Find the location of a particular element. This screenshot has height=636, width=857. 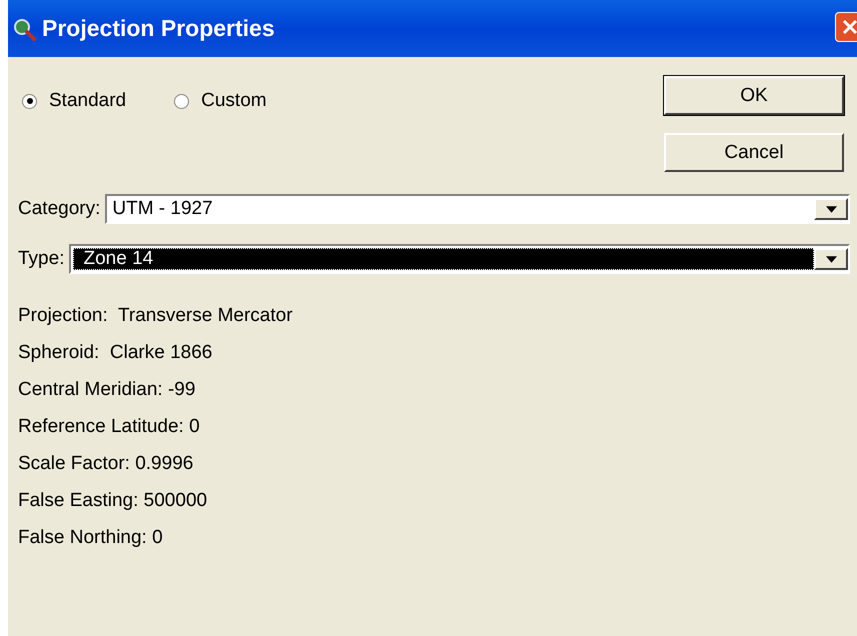

dropdown-field: Zone 14 is located at coordinates (459, 259).